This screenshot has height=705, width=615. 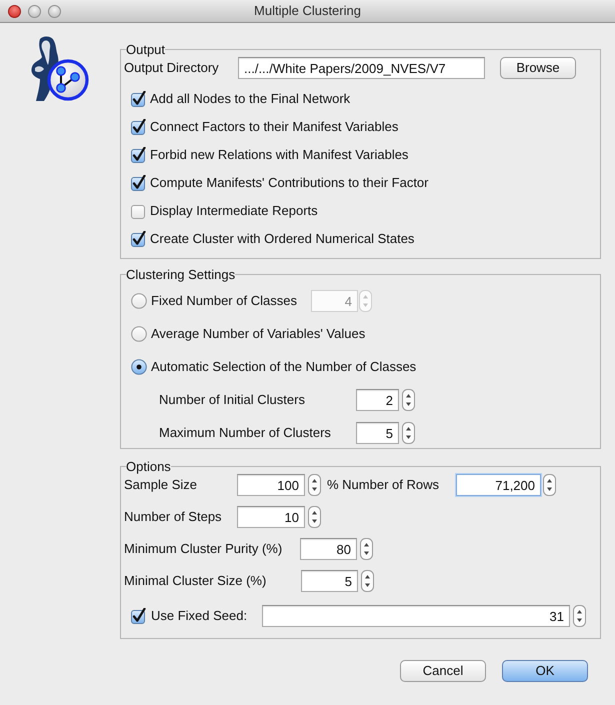 What do you see at coordinates (383, 485) in the screenshot?
I see `field-label: % Number of Rows` at bounding box center [383, 485].